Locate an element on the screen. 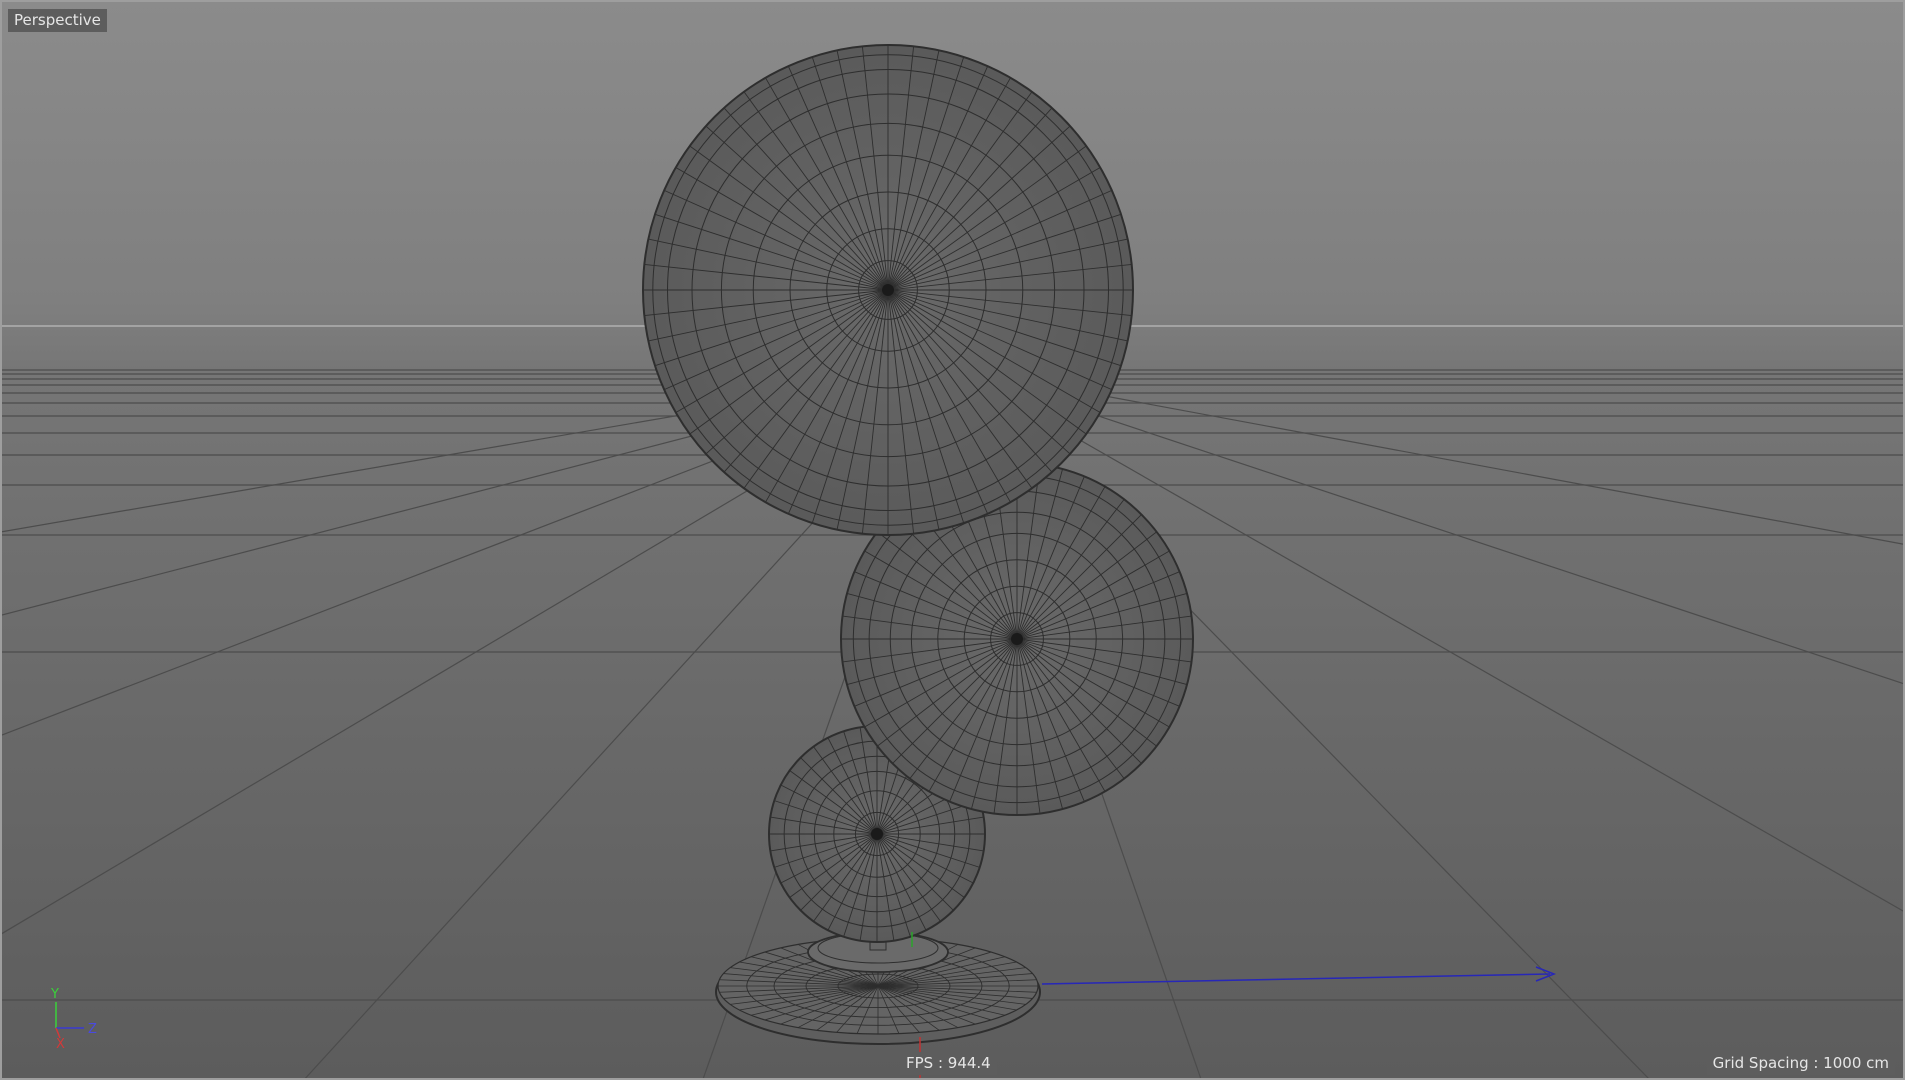  large-disc is located at coordinates (888, 290).